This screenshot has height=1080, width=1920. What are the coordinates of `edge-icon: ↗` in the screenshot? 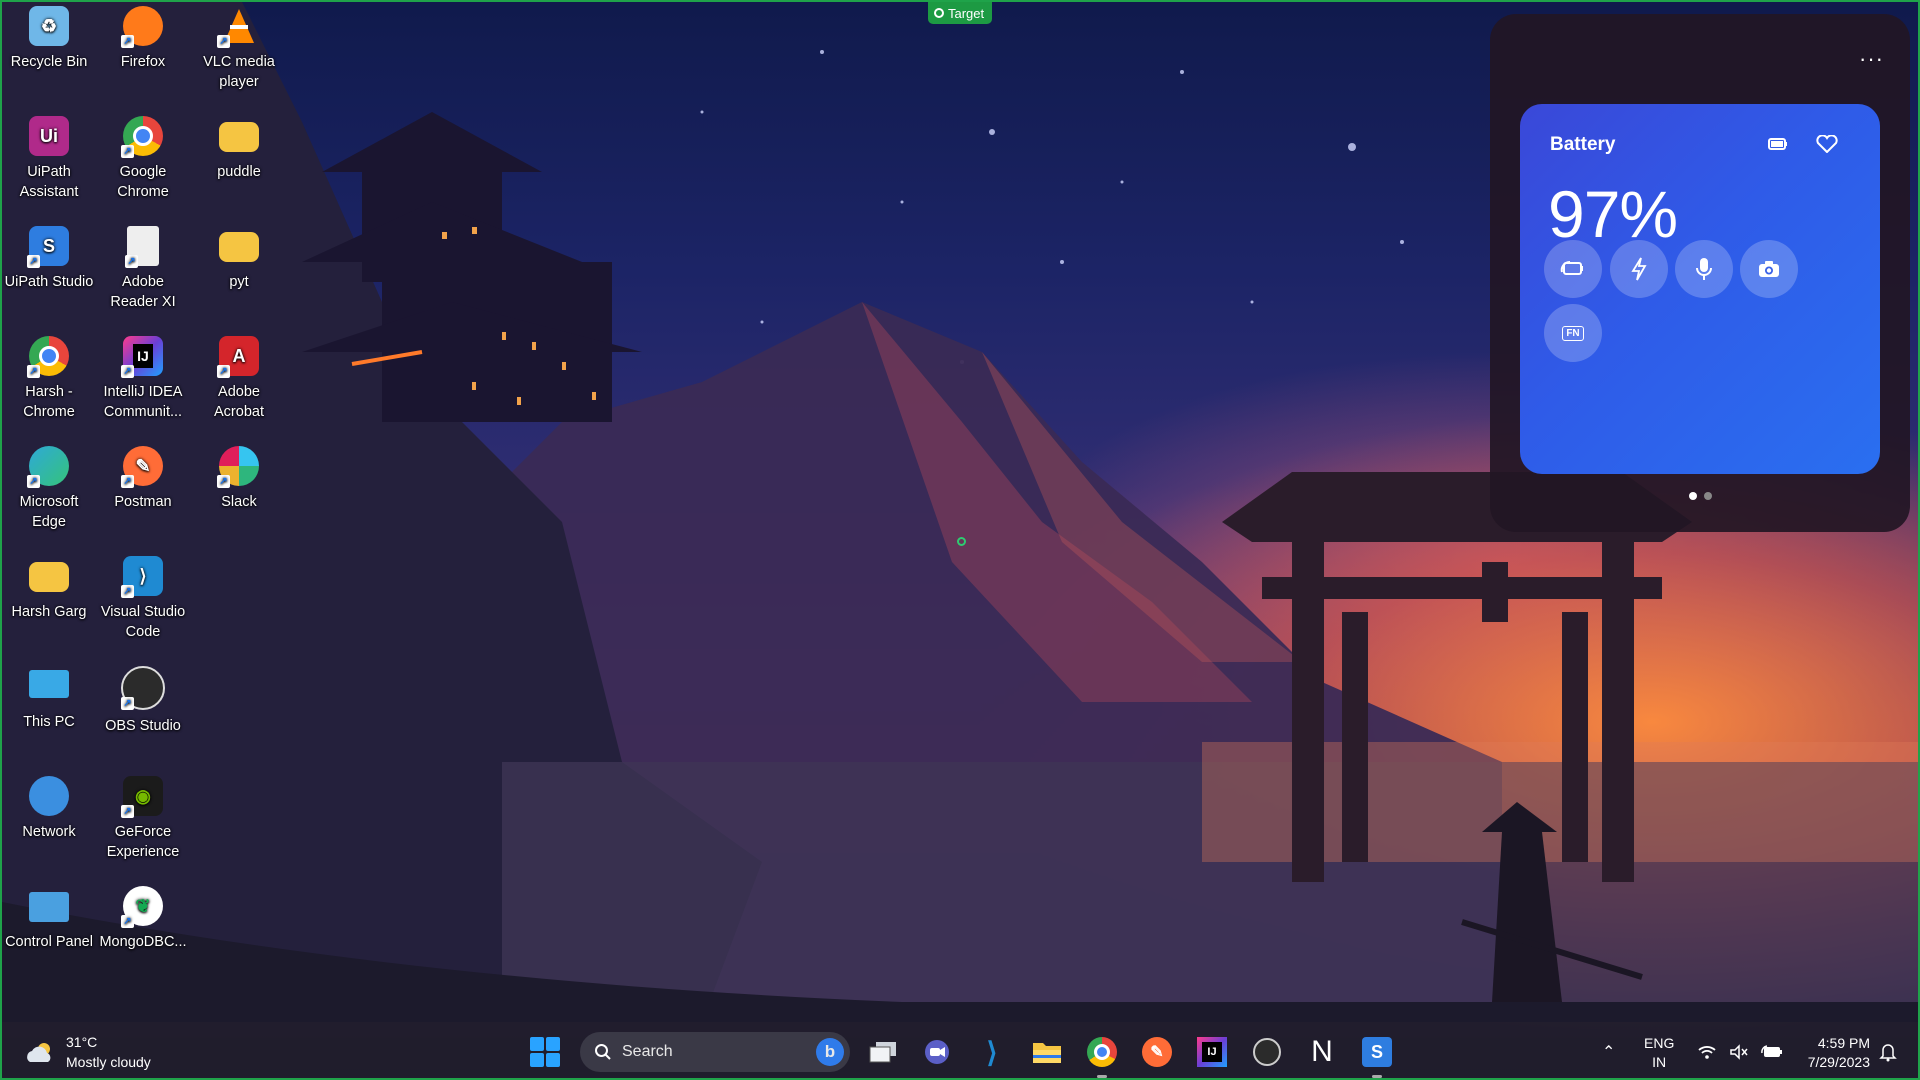 It's located at (48, 467).